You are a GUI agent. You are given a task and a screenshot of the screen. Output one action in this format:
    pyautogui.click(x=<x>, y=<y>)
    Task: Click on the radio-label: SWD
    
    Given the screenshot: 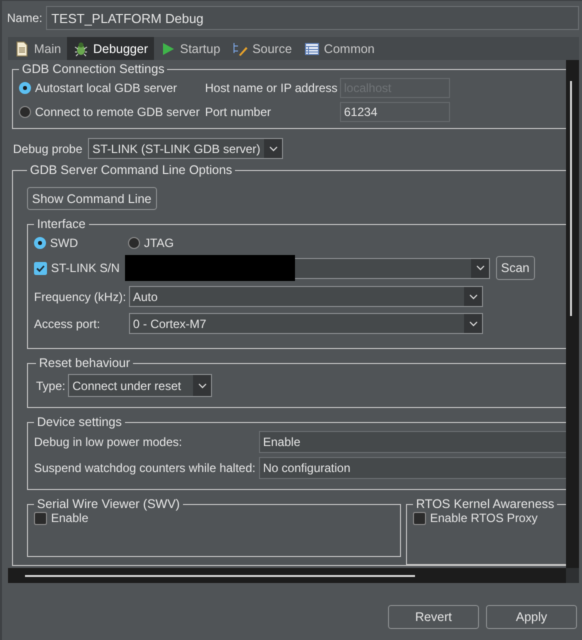 What is the action you would take?
    pyautogui.click(x=64, y=243)
    